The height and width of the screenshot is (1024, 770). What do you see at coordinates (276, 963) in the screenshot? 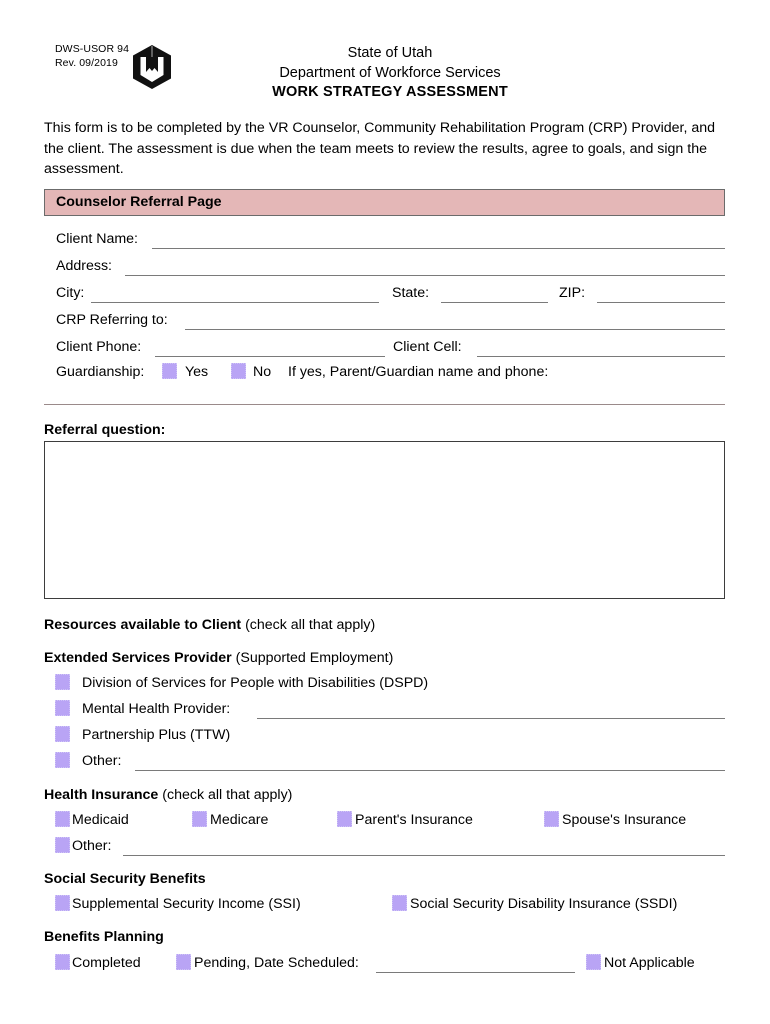
I see `benefits-planning-pending-label: Pending, Date Scheduled:` at bounding box center [276, 963].